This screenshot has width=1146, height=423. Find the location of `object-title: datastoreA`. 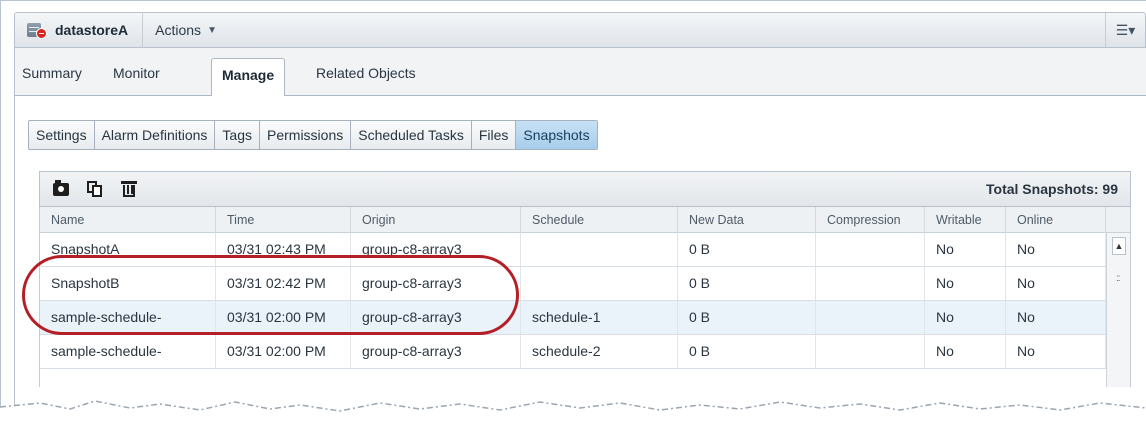

object-title: datastoreA is located at coordinates (92, 30).